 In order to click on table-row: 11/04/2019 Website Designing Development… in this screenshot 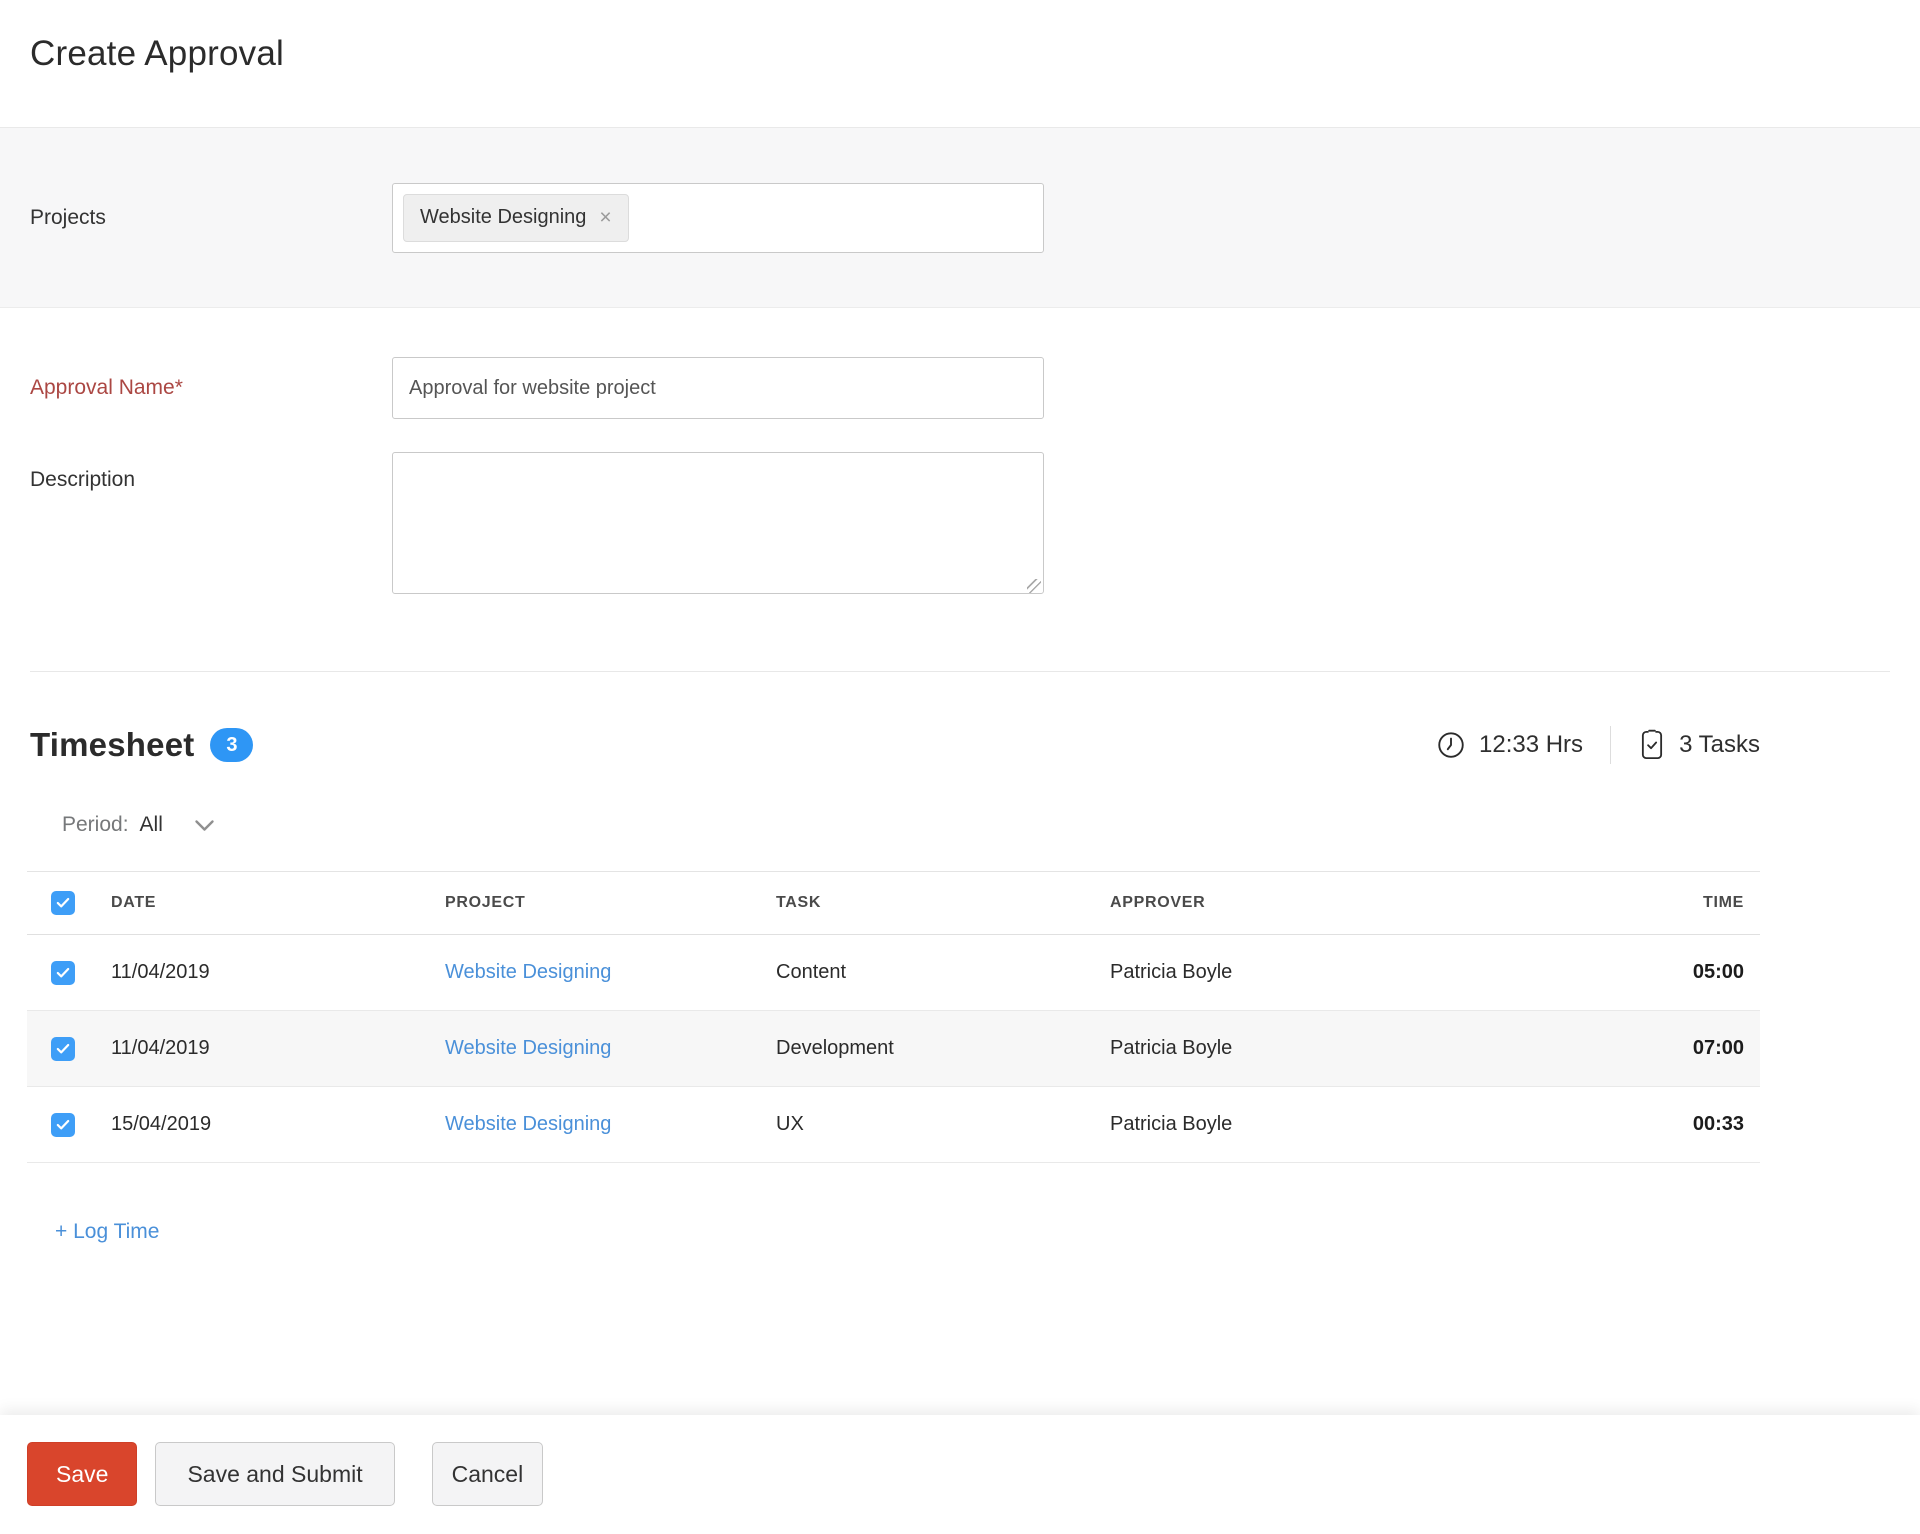, I will do `click(893, 1049)`.